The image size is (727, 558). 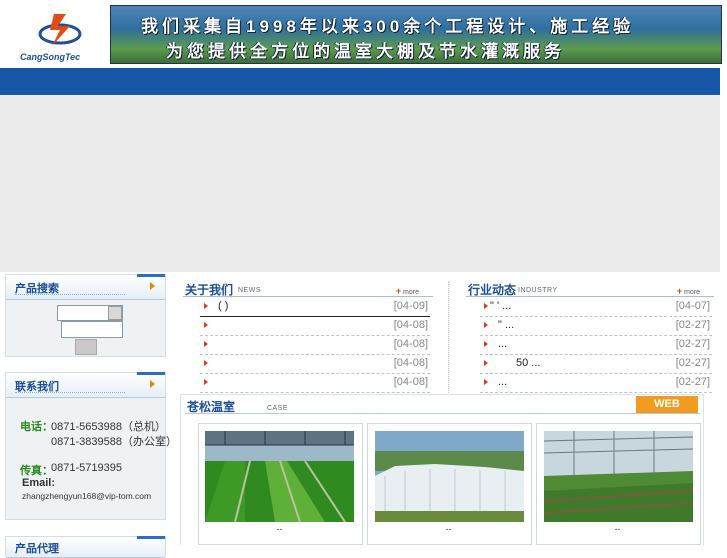 I want to click on logo-text: CangSongTec, so click(x=50, y=57).